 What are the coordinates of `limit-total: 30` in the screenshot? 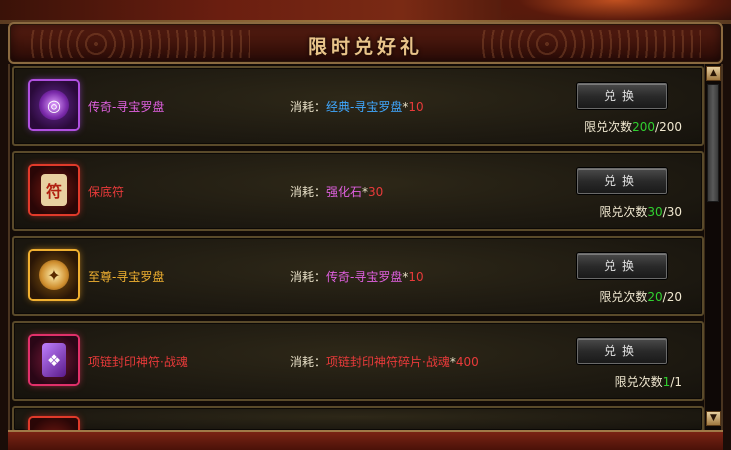 It's located at (674, 212).